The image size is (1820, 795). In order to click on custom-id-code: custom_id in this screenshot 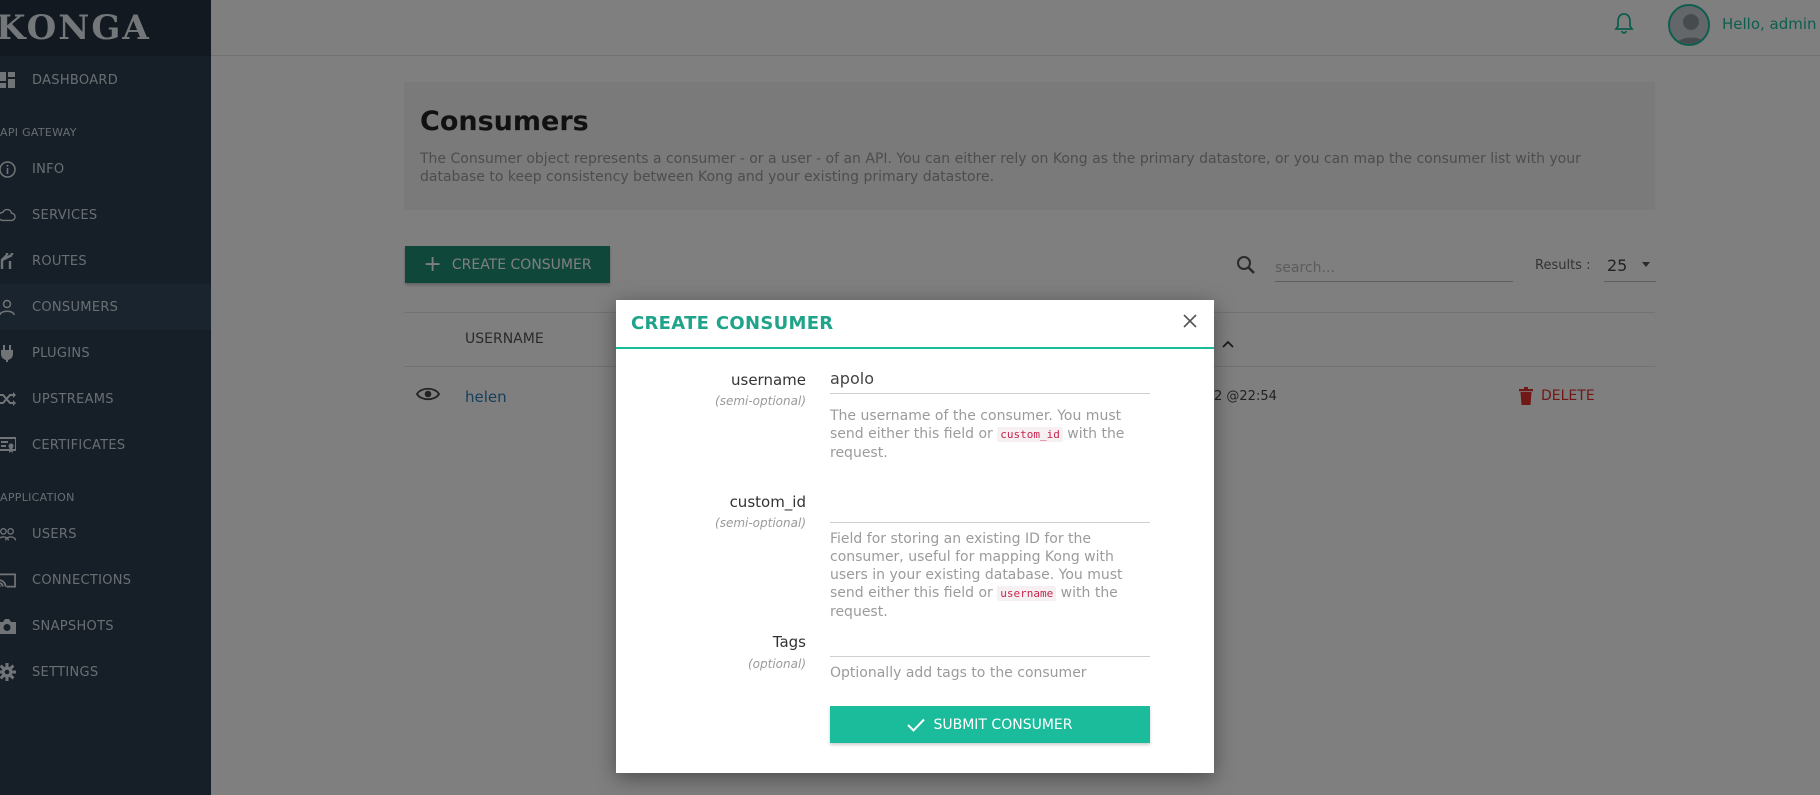, I will do `click(1030, 434)`.